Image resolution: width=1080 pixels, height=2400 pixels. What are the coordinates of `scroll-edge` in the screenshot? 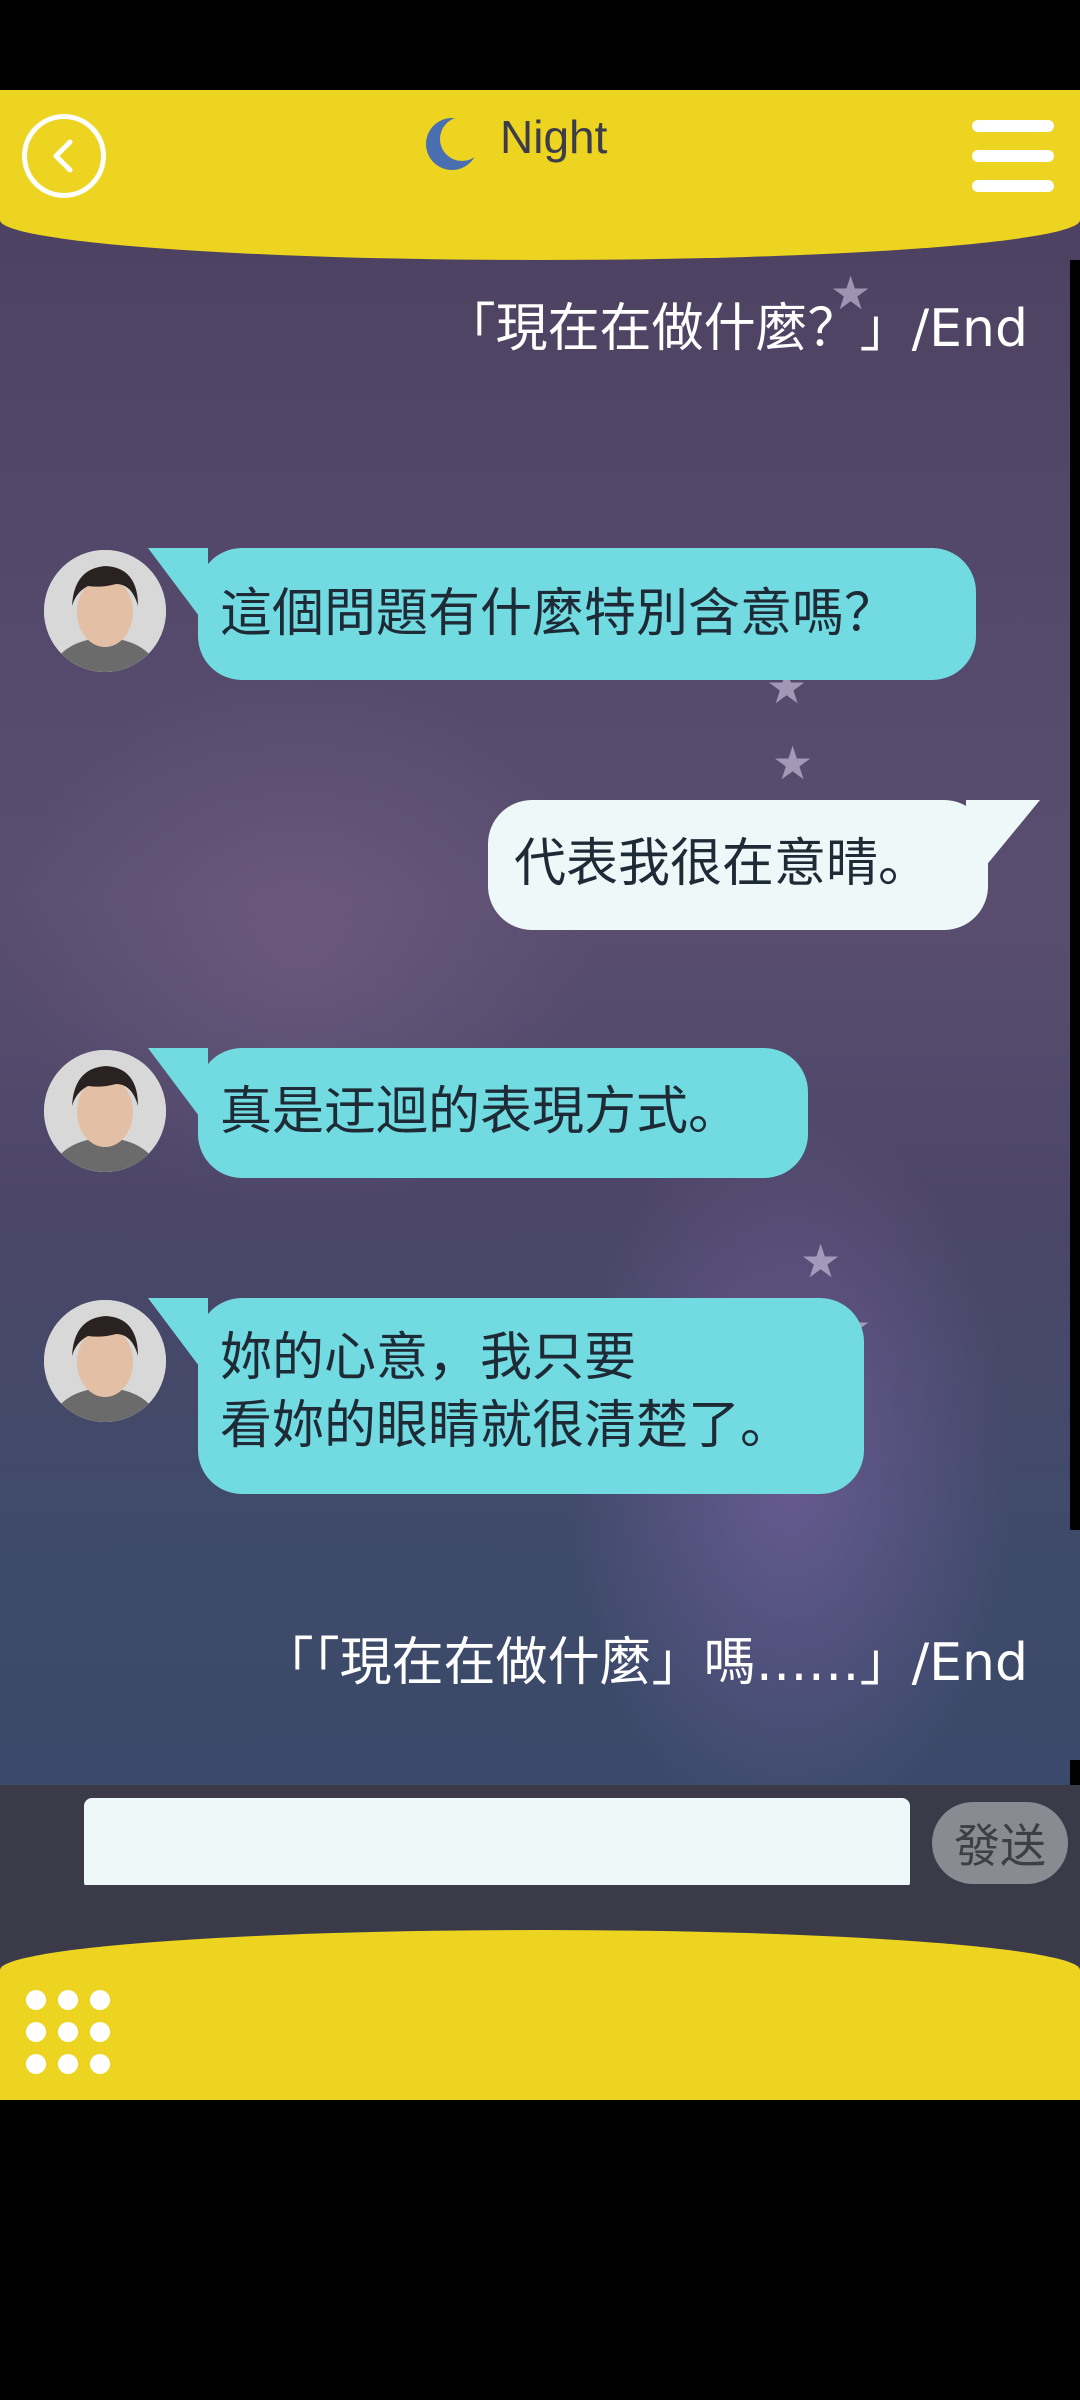 It's located at (1075, 895).